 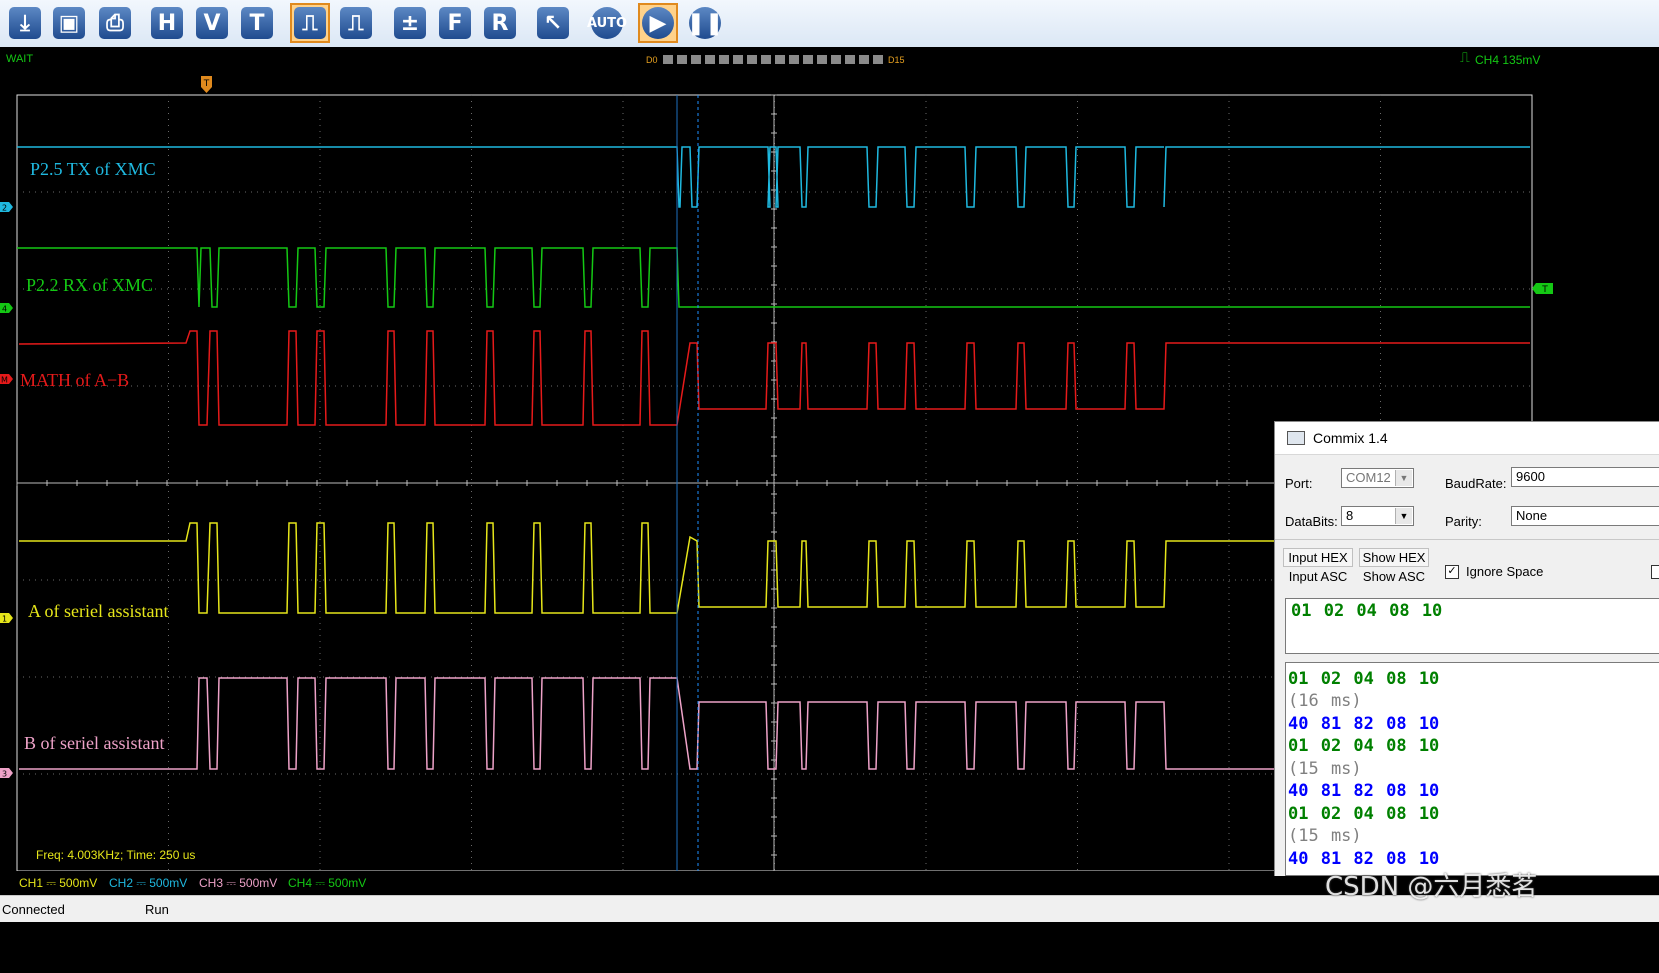 I want to click on ch4-scale: CH4 ⎓ 500mV, so click(x=327, y=883).